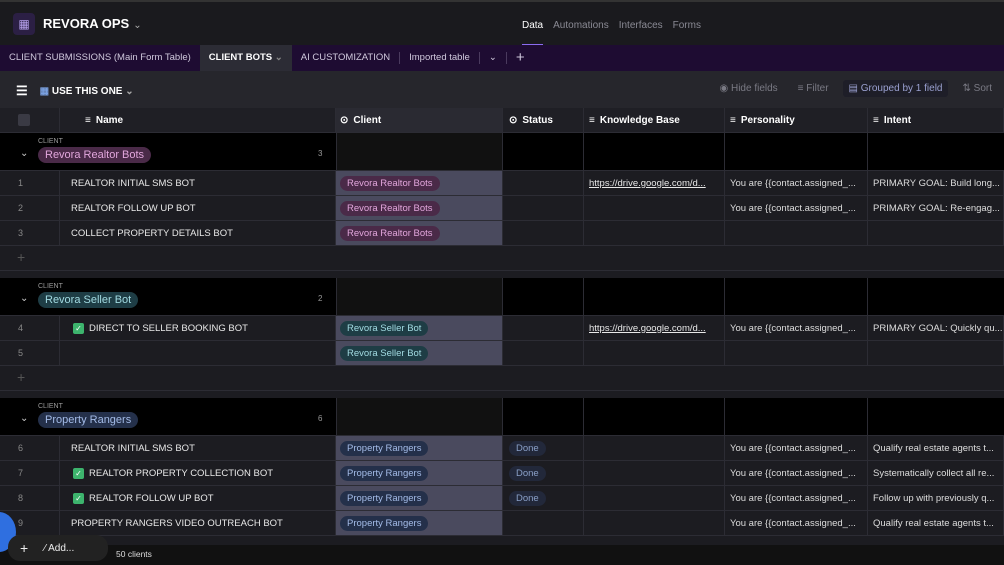  Describe the element at coordinates (198, 120) in the screenshot. I see `column-header-name: ≡ Name` at that location.